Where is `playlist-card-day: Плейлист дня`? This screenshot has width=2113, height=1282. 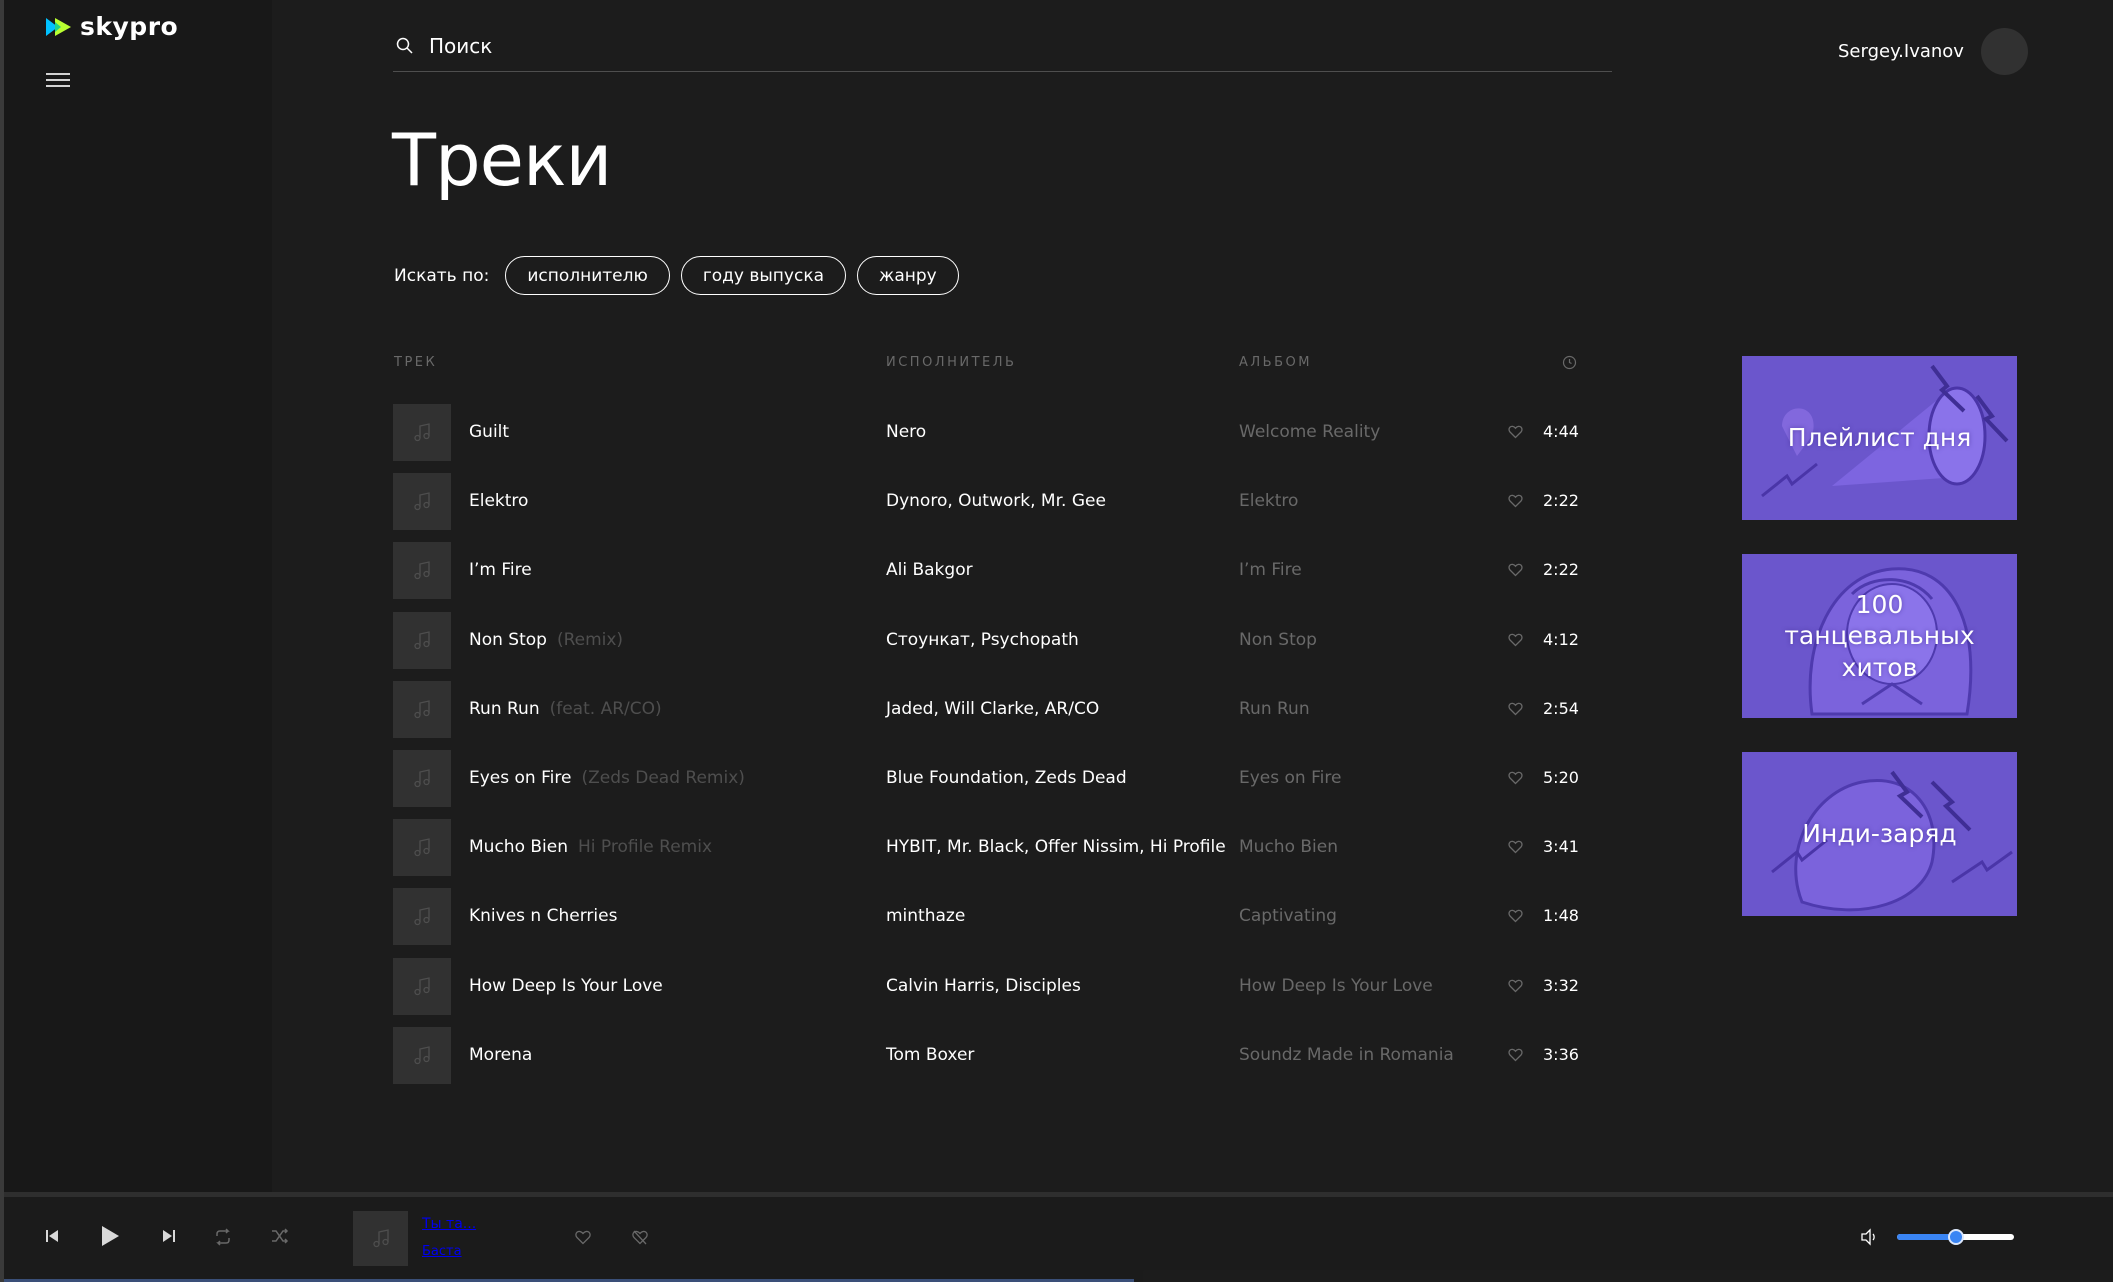
playlist-card-day: Плейлист дня is located at coordinates (1879, 438).